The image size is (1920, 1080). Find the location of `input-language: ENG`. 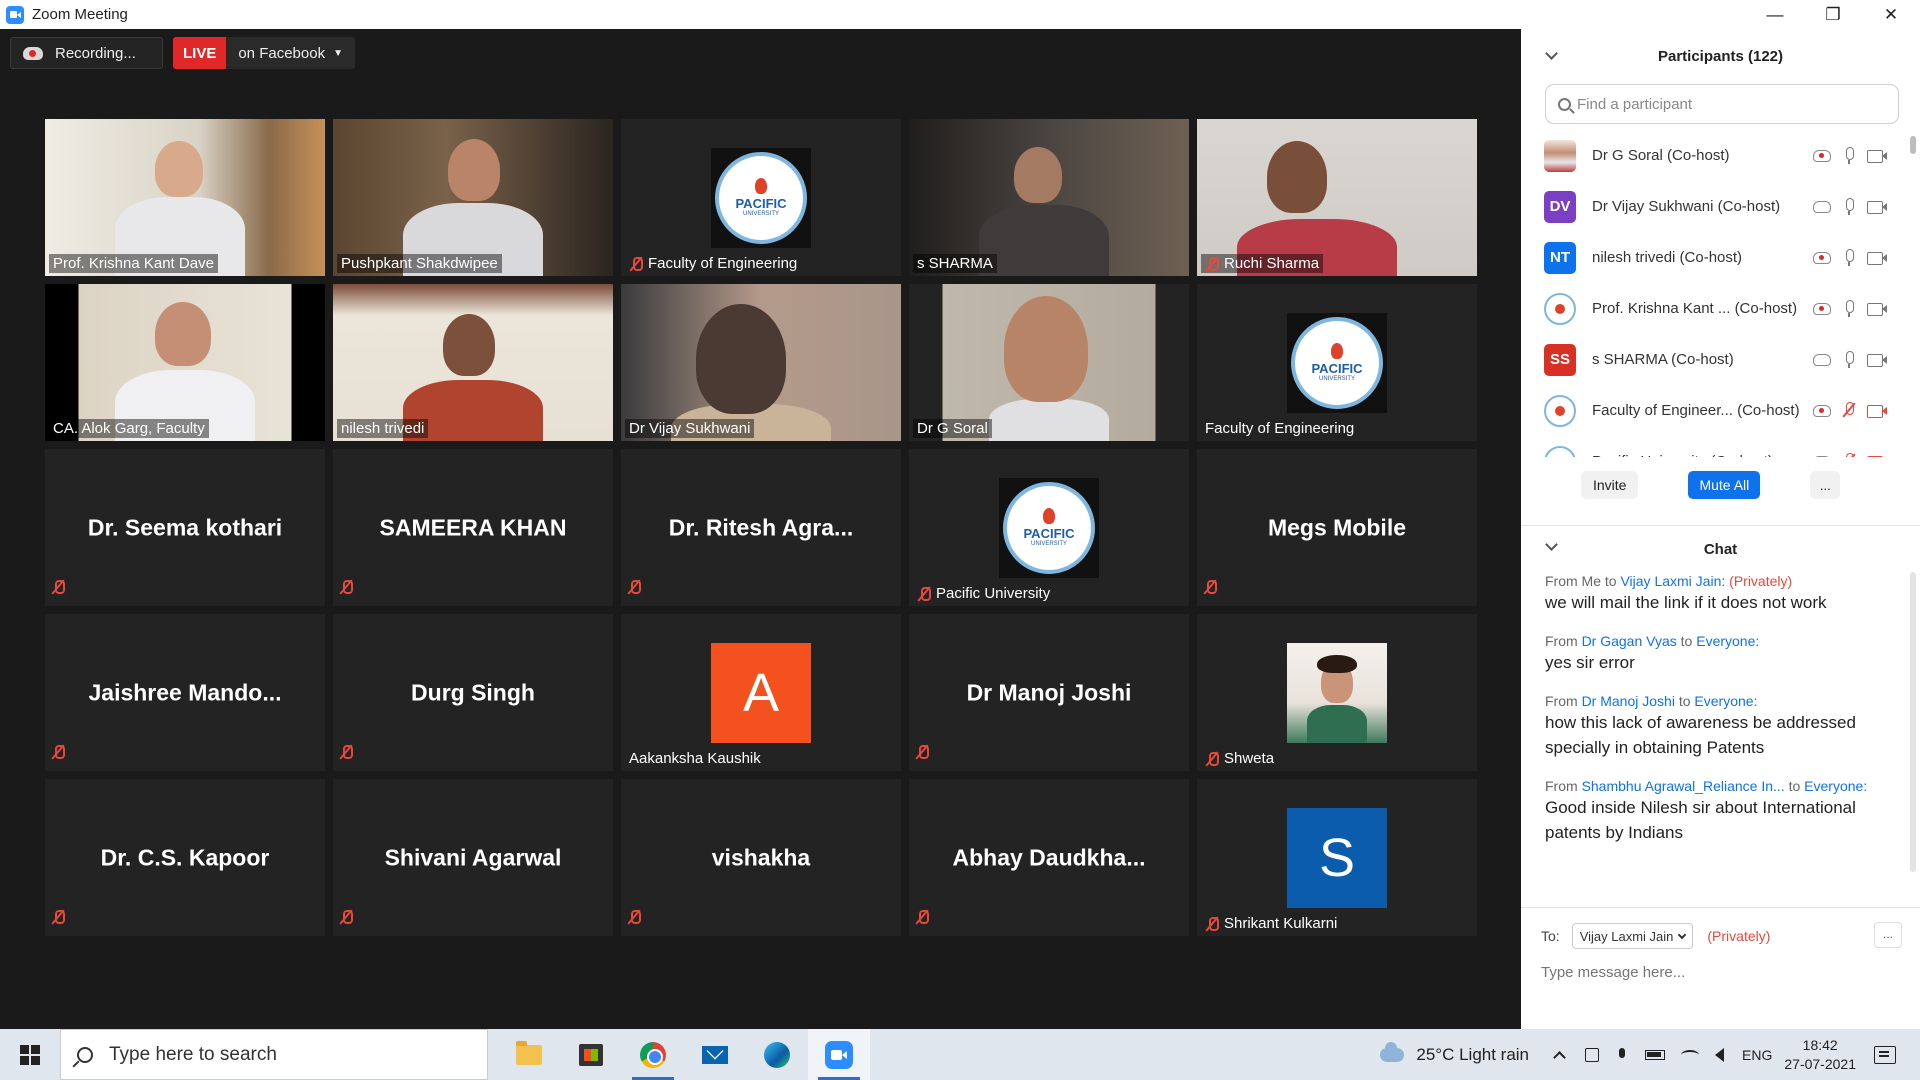

input-language: ENG is located at coordinates (1757, 1055).